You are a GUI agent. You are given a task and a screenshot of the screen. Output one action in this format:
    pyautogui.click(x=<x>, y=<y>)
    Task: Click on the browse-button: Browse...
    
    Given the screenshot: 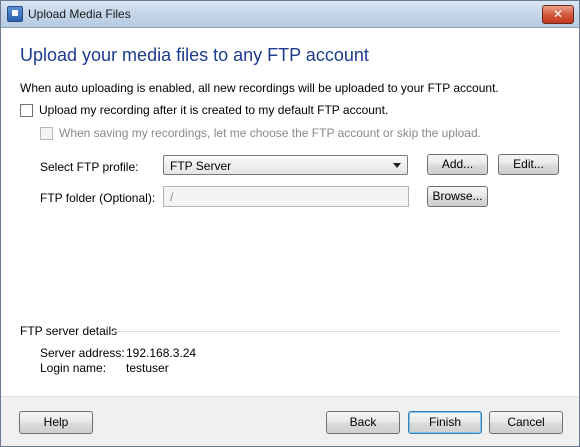 What is the action you would take?
    pyautogui.click(x=457, y=196)
    